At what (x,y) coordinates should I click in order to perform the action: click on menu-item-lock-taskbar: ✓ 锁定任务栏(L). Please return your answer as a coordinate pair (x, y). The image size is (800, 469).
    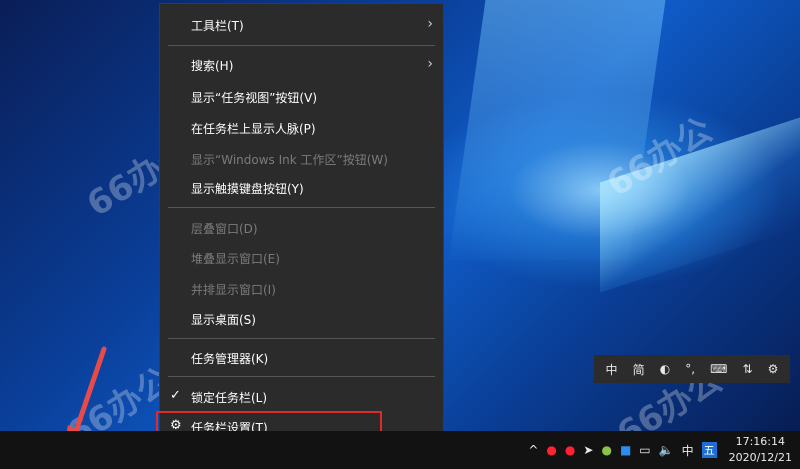
    Looking at the image, I should click on (301, 397).